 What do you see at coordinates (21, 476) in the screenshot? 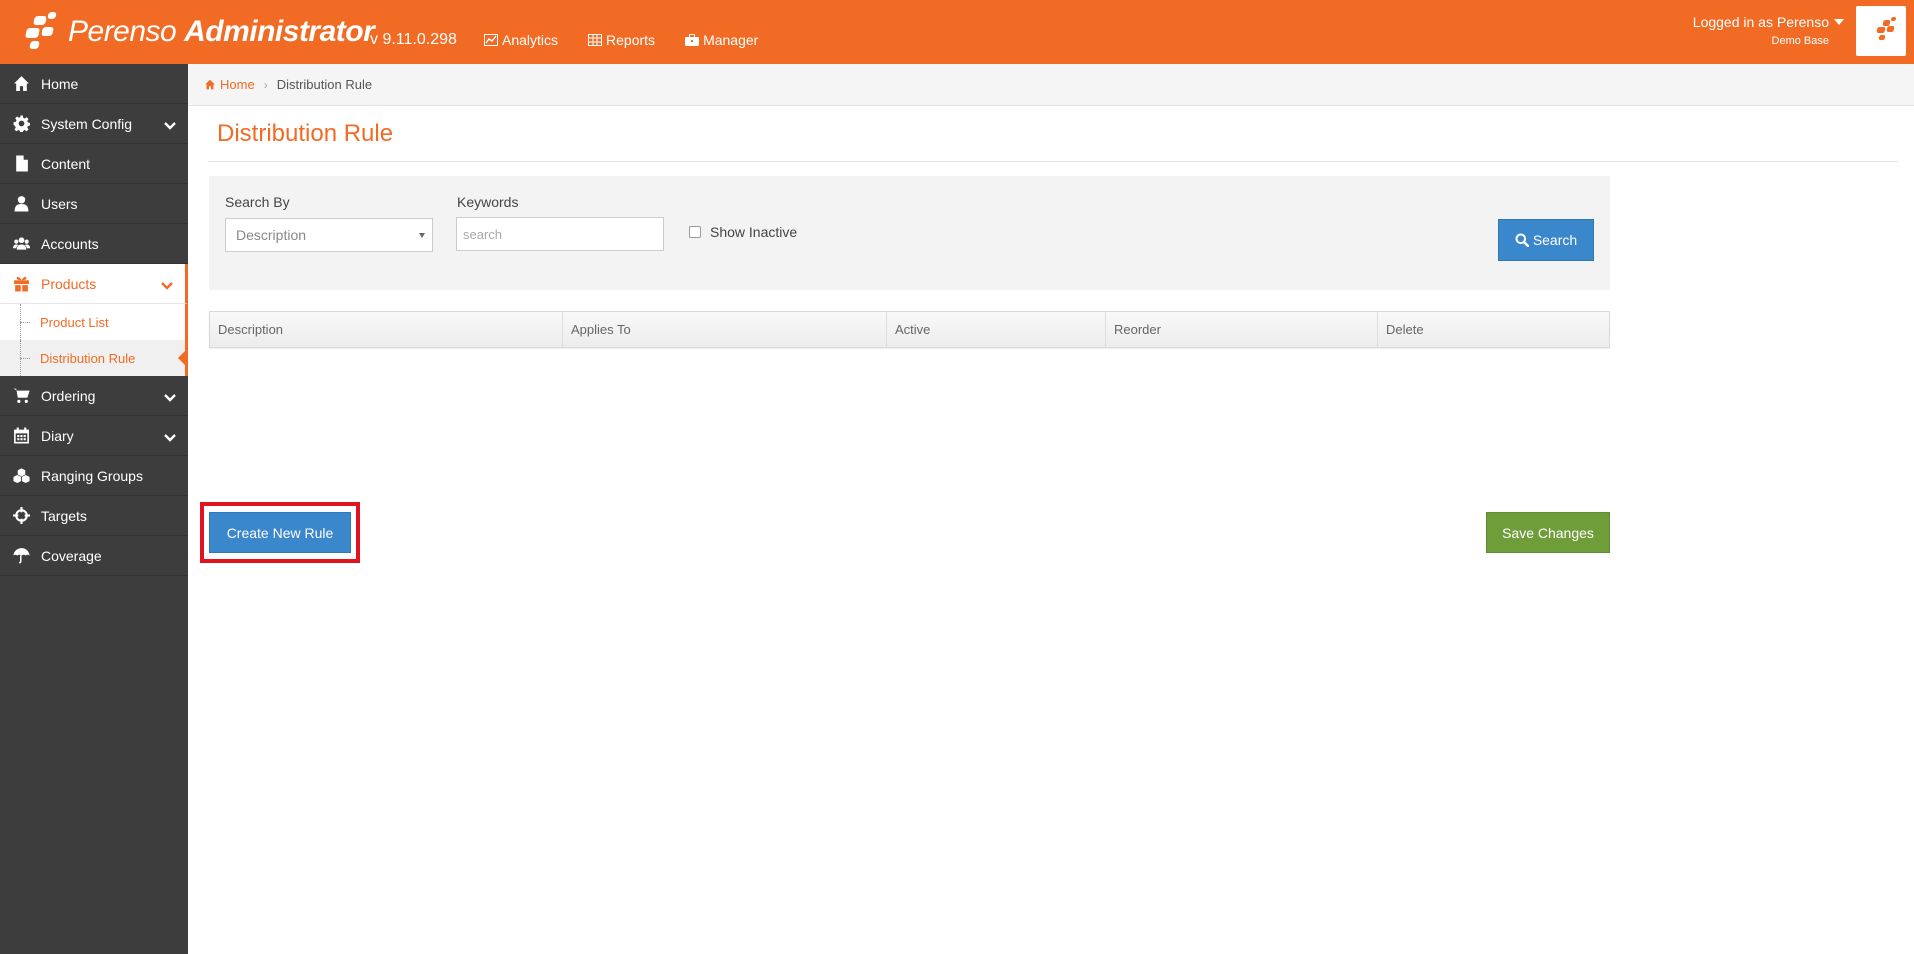
I see `cubes-icon` at bounding box center [21, 476].